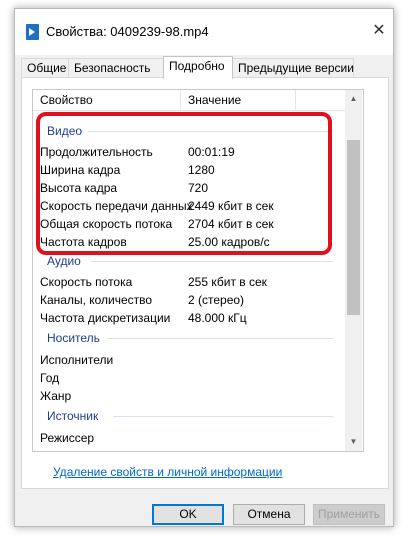 Image resolution: width=410 pixels, height=541 pixels. I want to click on property-value: 48.000 кГц, so click(217, 318).